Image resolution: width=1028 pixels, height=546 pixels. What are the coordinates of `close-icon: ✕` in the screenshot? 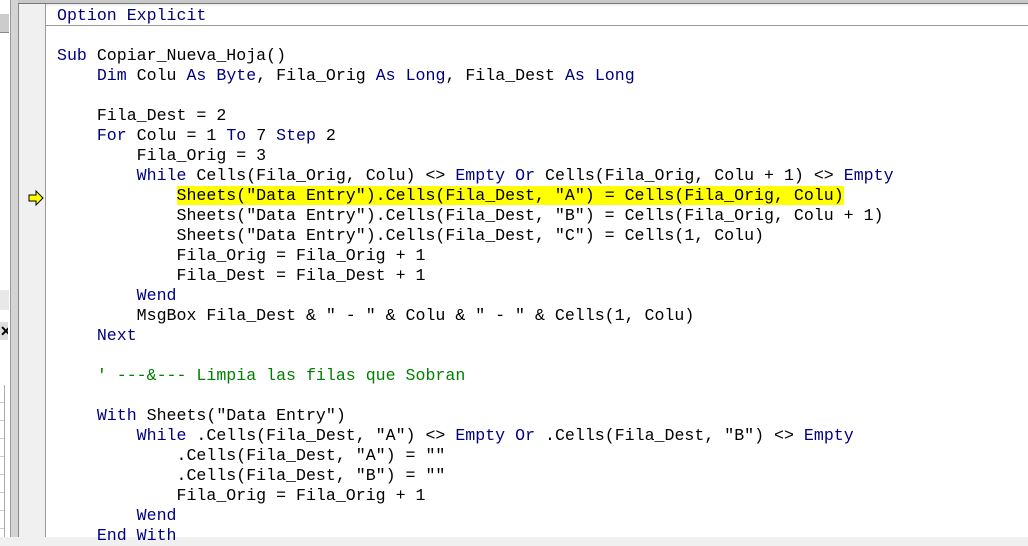 It's located at (4, 331).